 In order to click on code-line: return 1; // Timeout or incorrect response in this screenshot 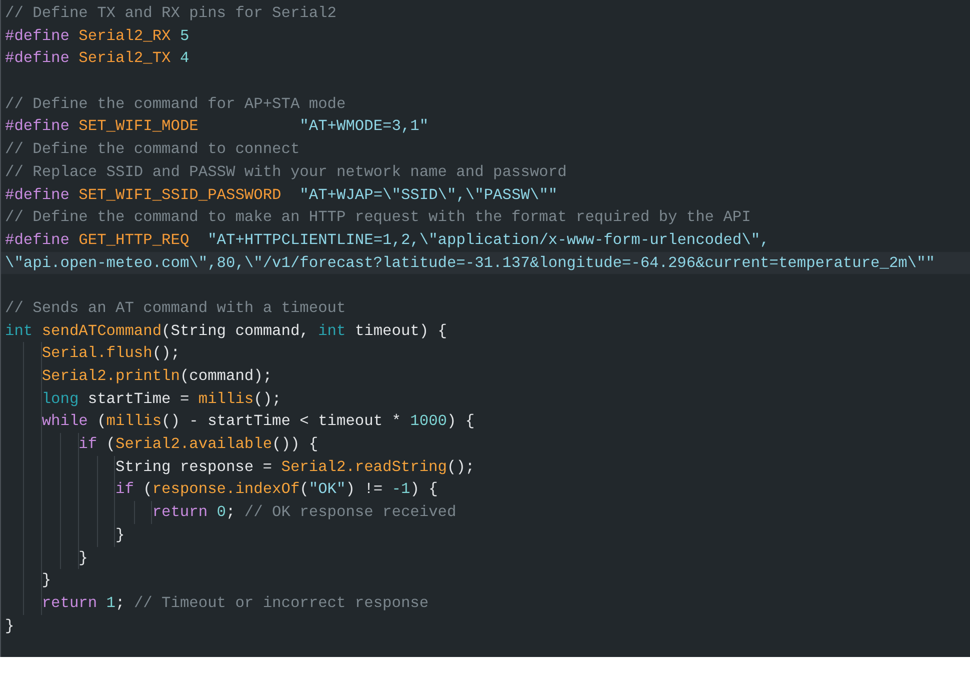, I will do `click(235, 603)`.